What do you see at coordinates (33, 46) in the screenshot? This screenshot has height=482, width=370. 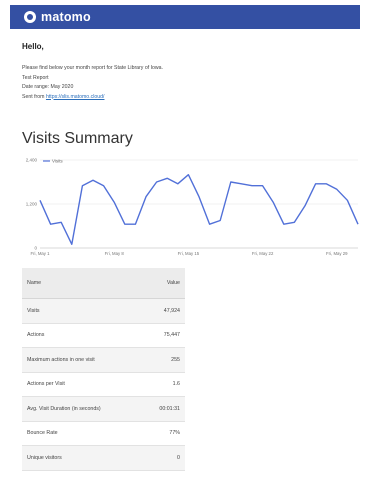 I see `greeting: Hello,` at bounding box center [33, 46].